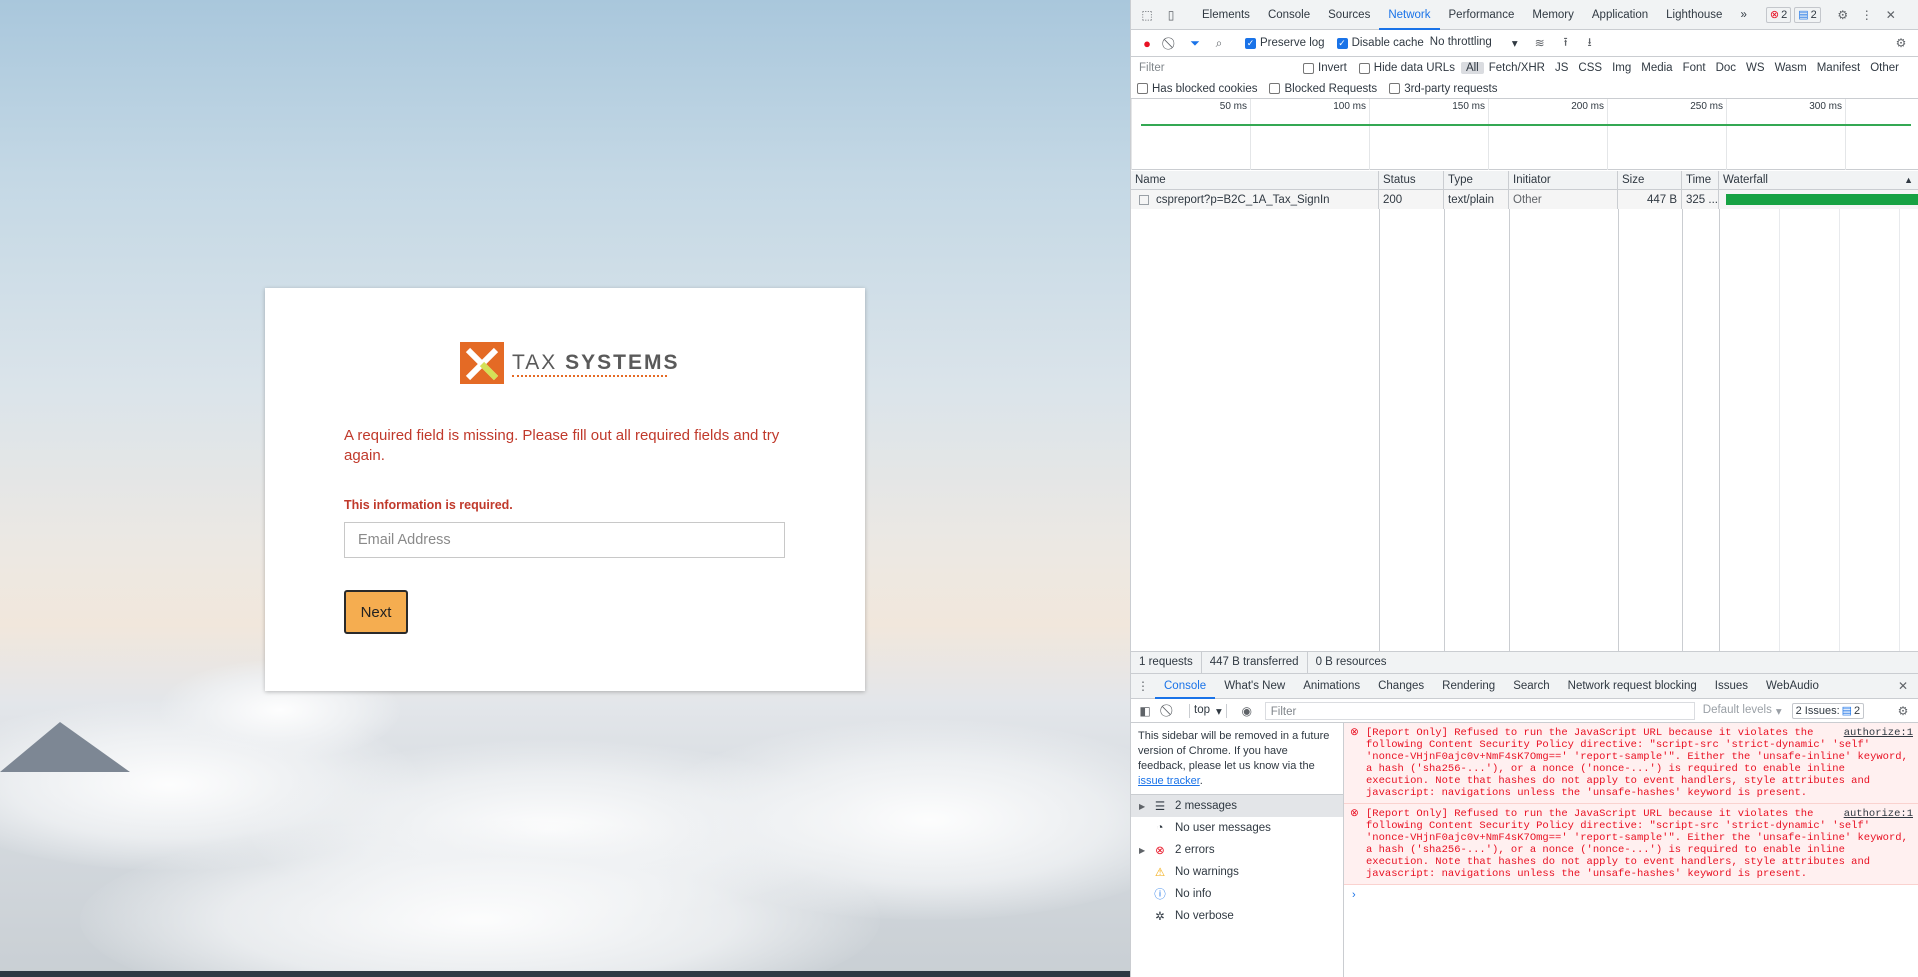 The height and width of the screenshot is (977, 1918). Describe the element at coordinates (1468, 686) in the screenshot. I see `drawer-tab-rendering: Rendering` at that location.